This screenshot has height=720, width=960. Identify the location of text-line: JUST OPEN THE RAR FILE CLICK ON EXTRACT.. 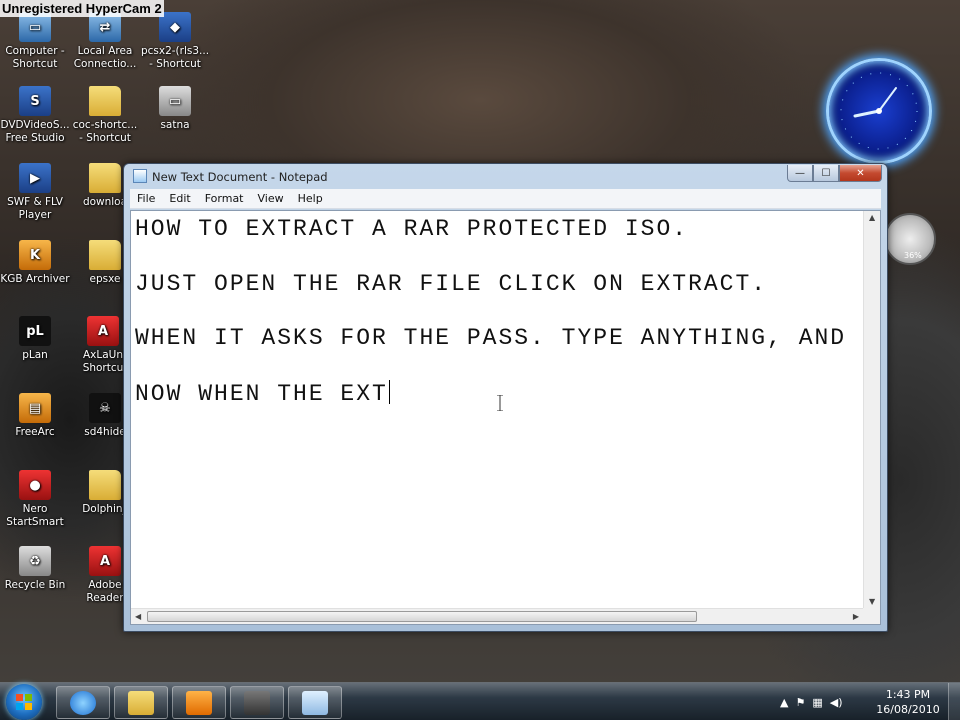
(451, 283).